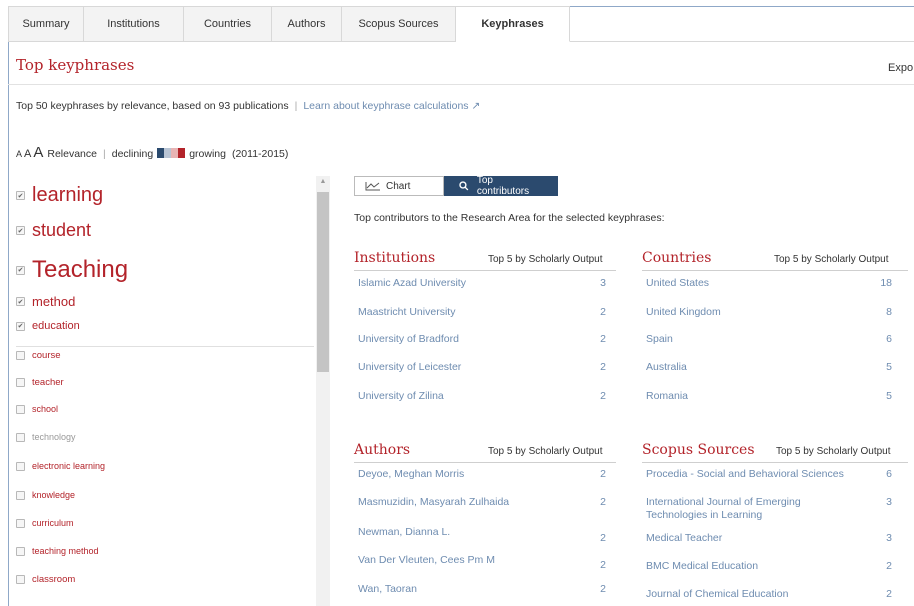 The image size is (914, 606). Describe the element at coordinates (775, 270) in the screenshot. I see `countries-rule` at that location.